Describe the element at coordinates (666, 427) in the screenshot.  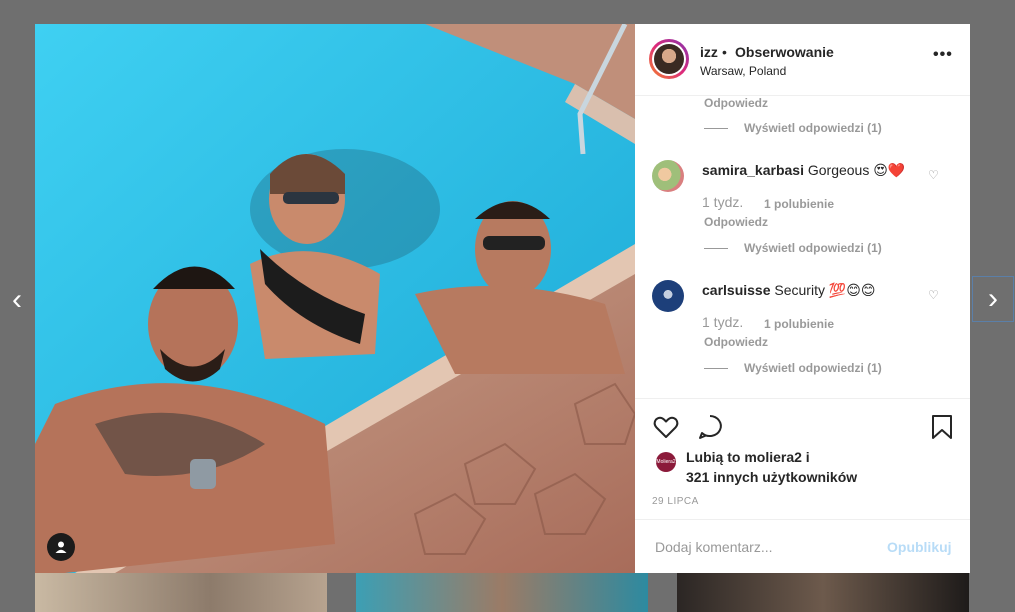
I see `like-heart-icon` at that location.